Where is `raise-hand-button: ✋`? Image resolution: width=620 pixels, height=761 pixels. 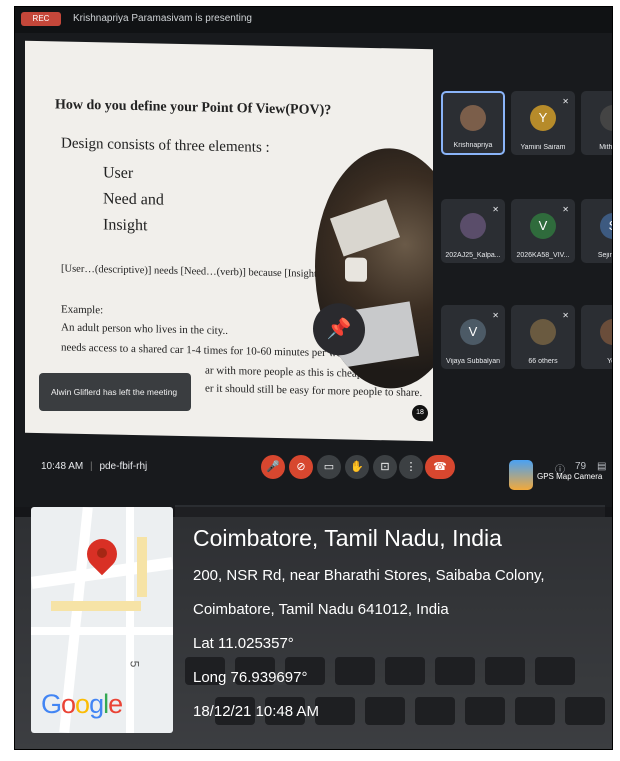 raise-hand-button: ✋ is located at coordinates (357, 467).